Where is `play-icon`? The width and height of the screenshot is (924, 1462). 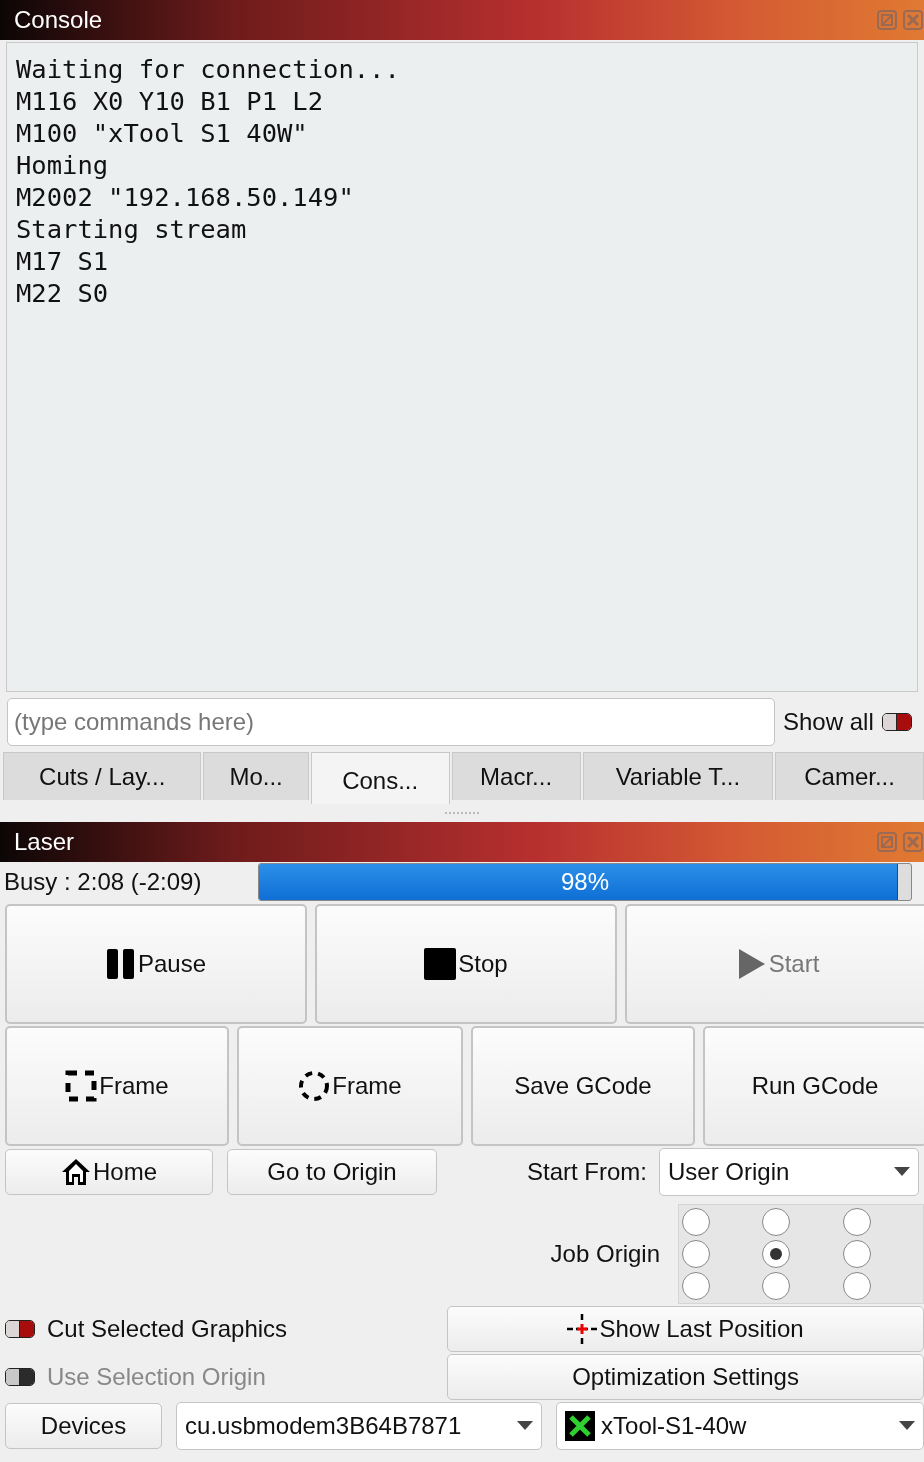
play-icon is located at coordinates (751, 964).